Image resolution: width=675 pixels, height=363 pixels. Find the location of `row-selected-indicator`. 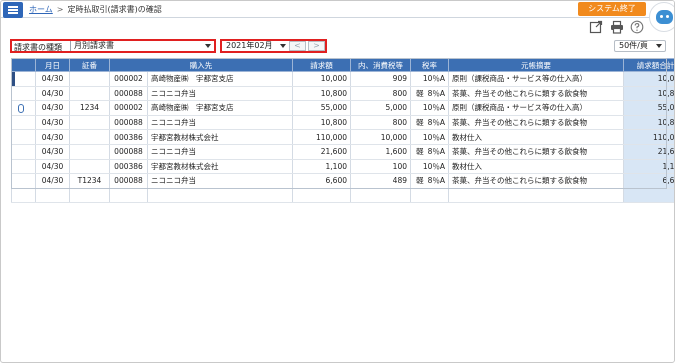

row-selected-indicator is located at coordinates (13, 79).